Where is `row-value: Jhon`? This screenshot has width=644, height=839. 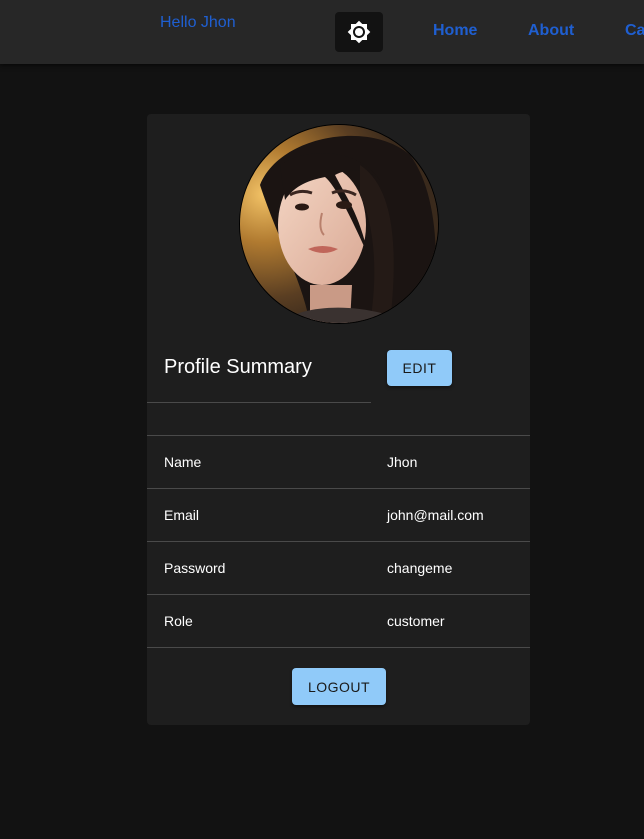 row-value: Jhon is located at coordinates (402, 462).